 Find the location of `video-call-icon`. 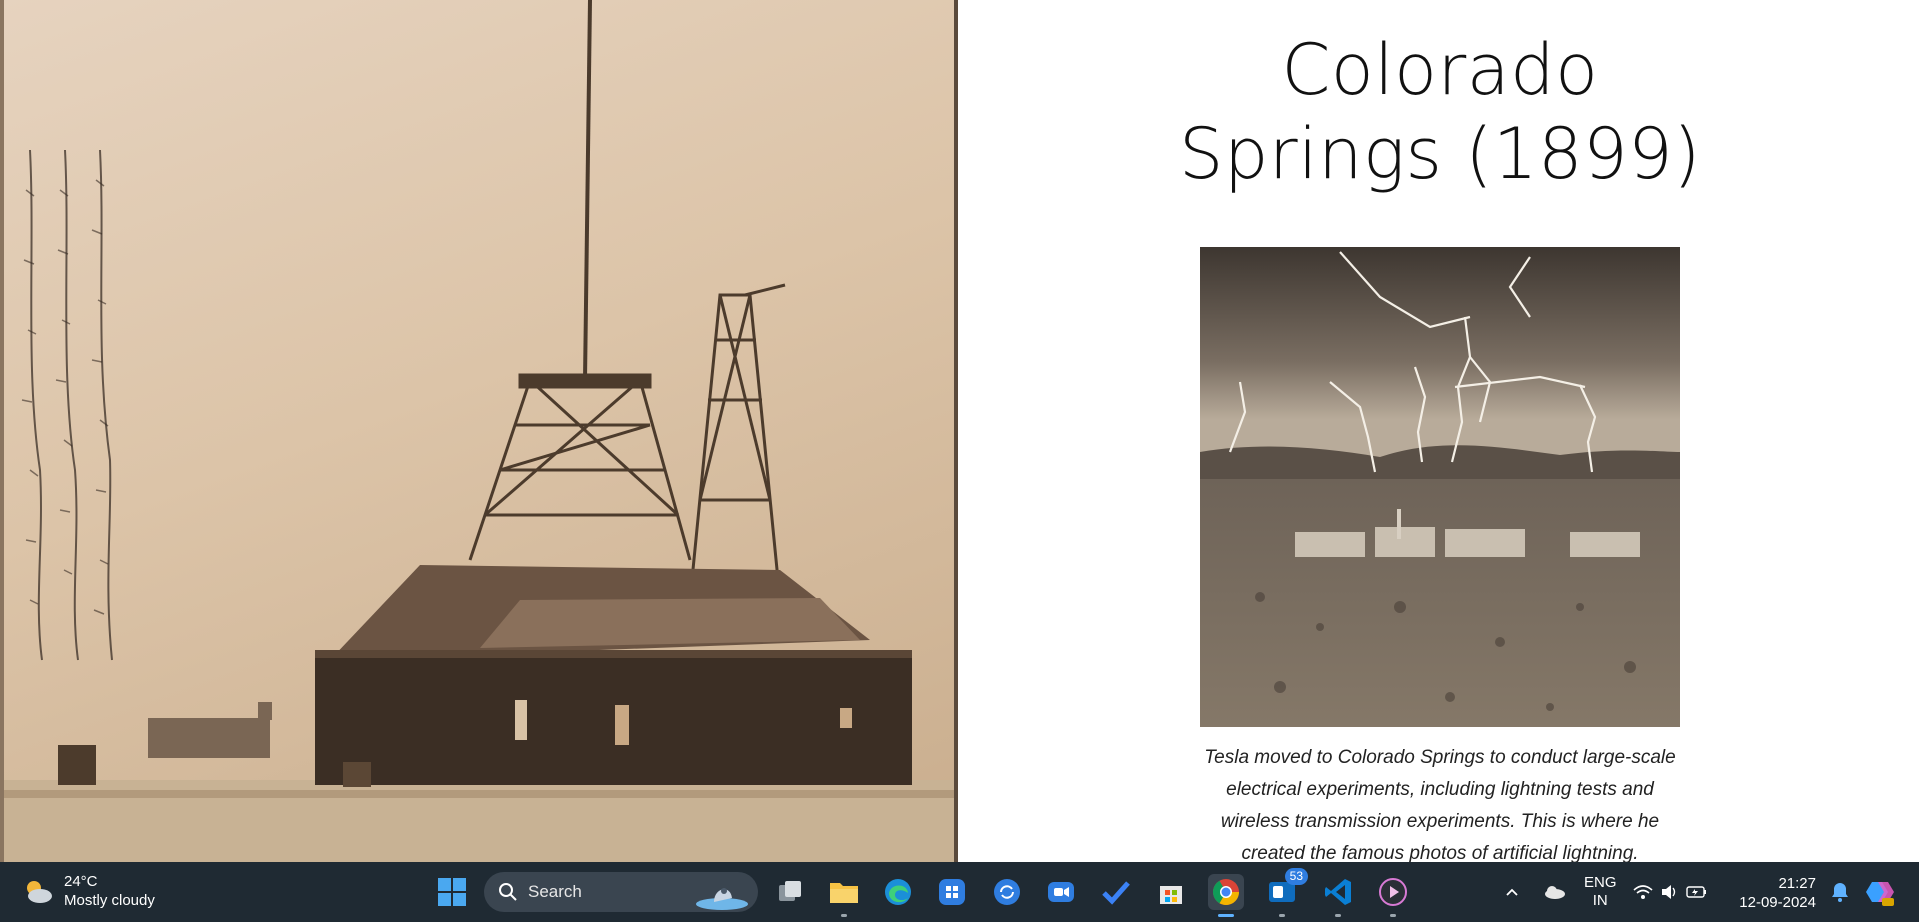

video-call-icon is located at coordinates (1061, 892).